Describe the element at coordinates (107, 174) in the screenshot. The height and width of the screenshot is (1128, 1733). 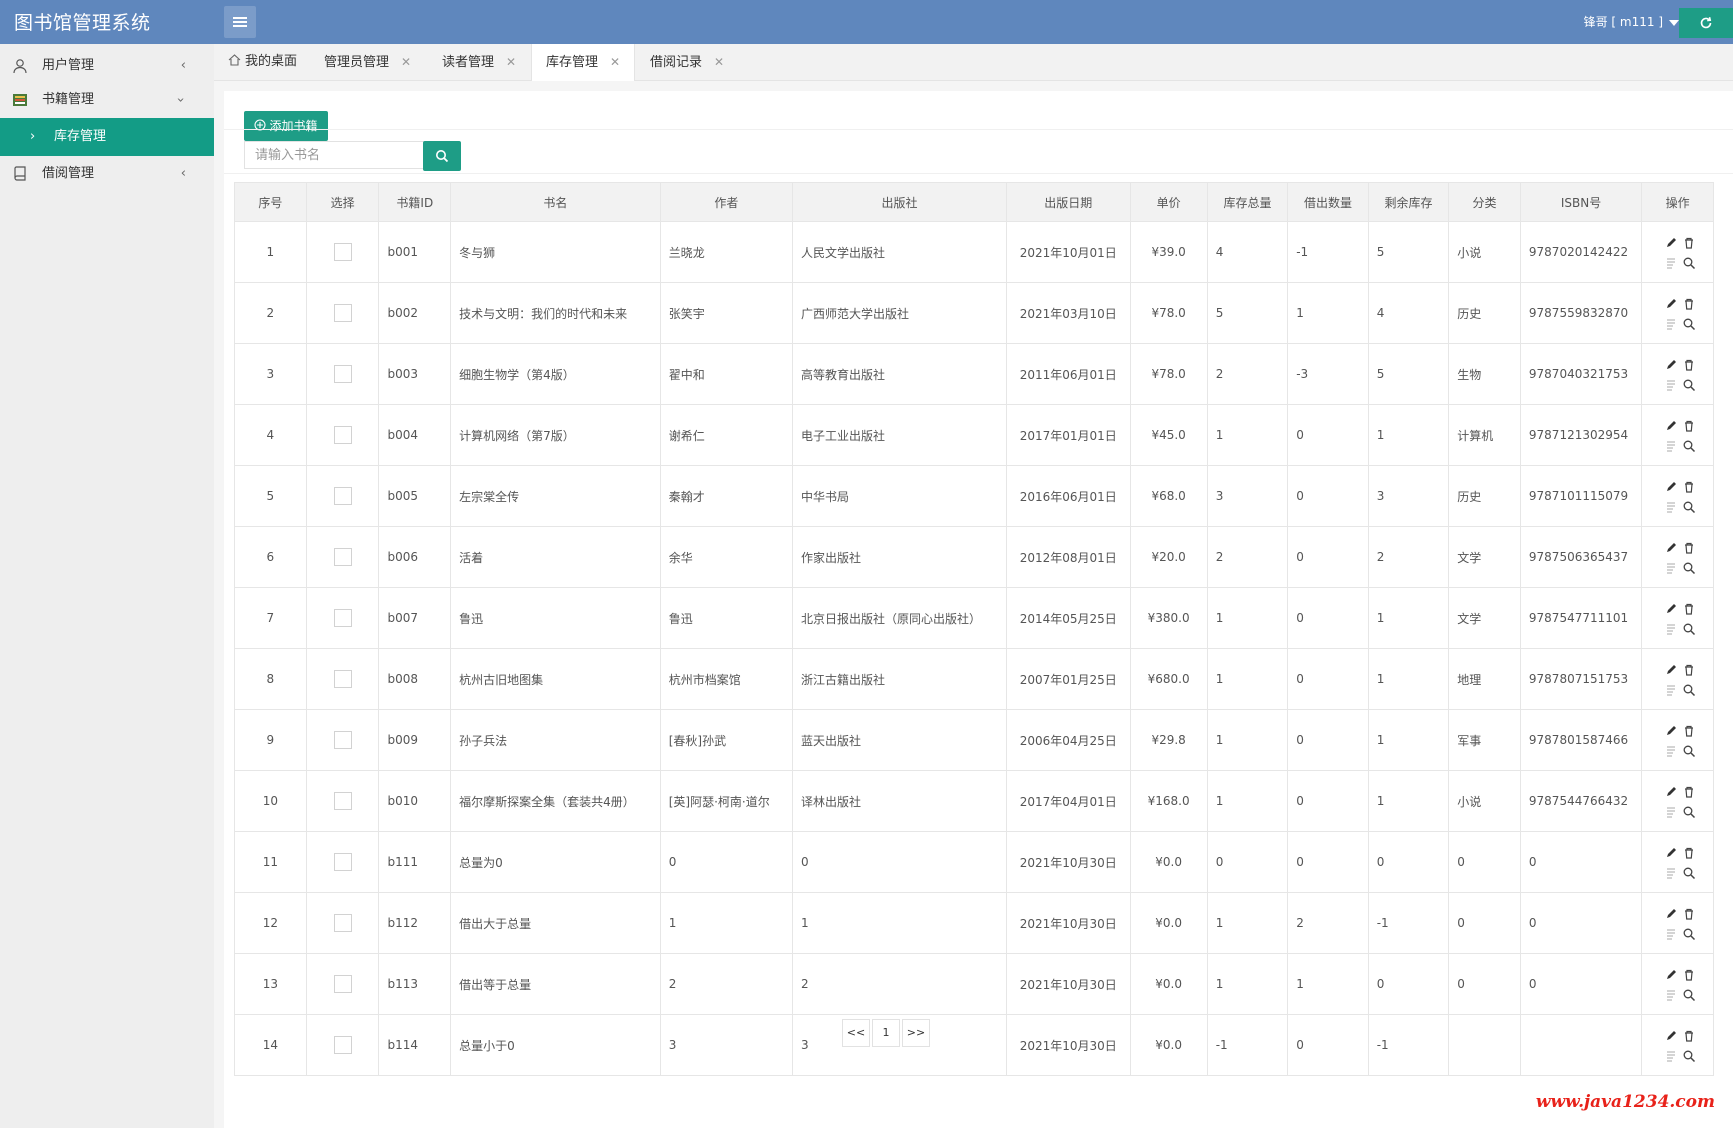
I see `sidebar-item-borrow-management: 借阅管理 ‹` at that location.